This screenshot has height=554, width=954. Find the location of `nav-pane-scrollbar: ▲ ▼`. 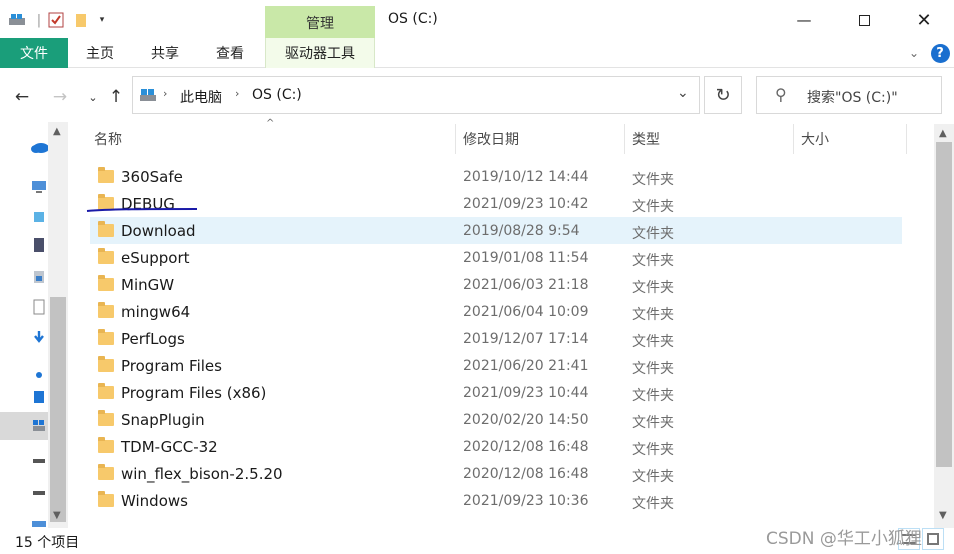

nav-pane-scrollbar: ▲ ▼ is located at coordinates (58, 325).